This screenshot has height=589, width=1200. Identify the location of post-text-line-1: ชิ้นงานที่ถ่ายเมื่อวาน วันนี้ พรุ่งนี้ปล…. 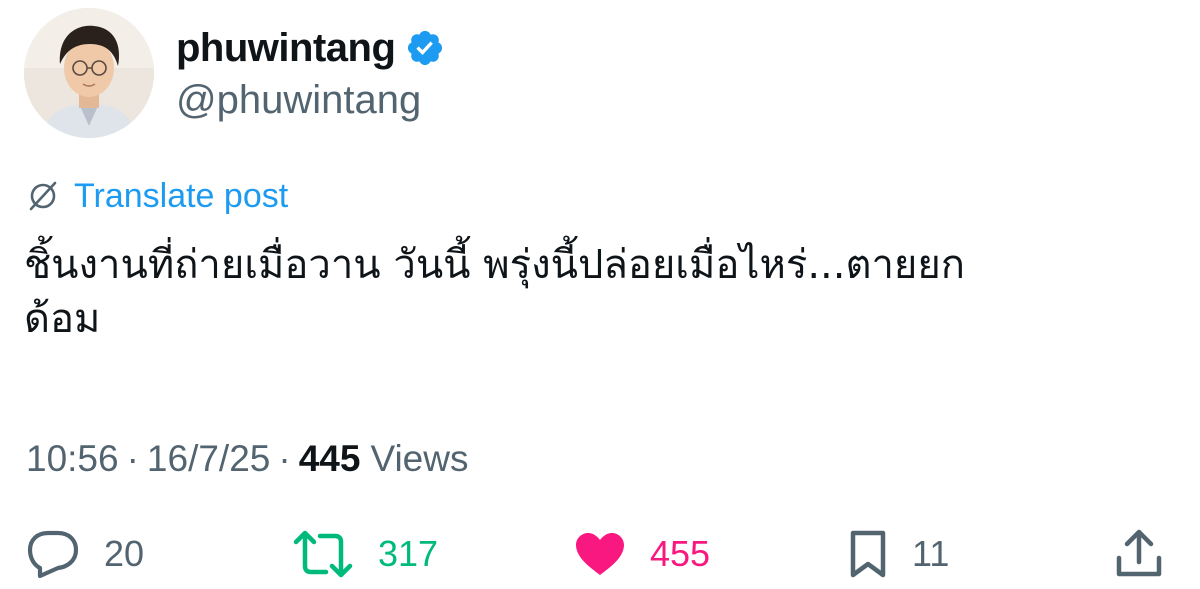
(495, 265).